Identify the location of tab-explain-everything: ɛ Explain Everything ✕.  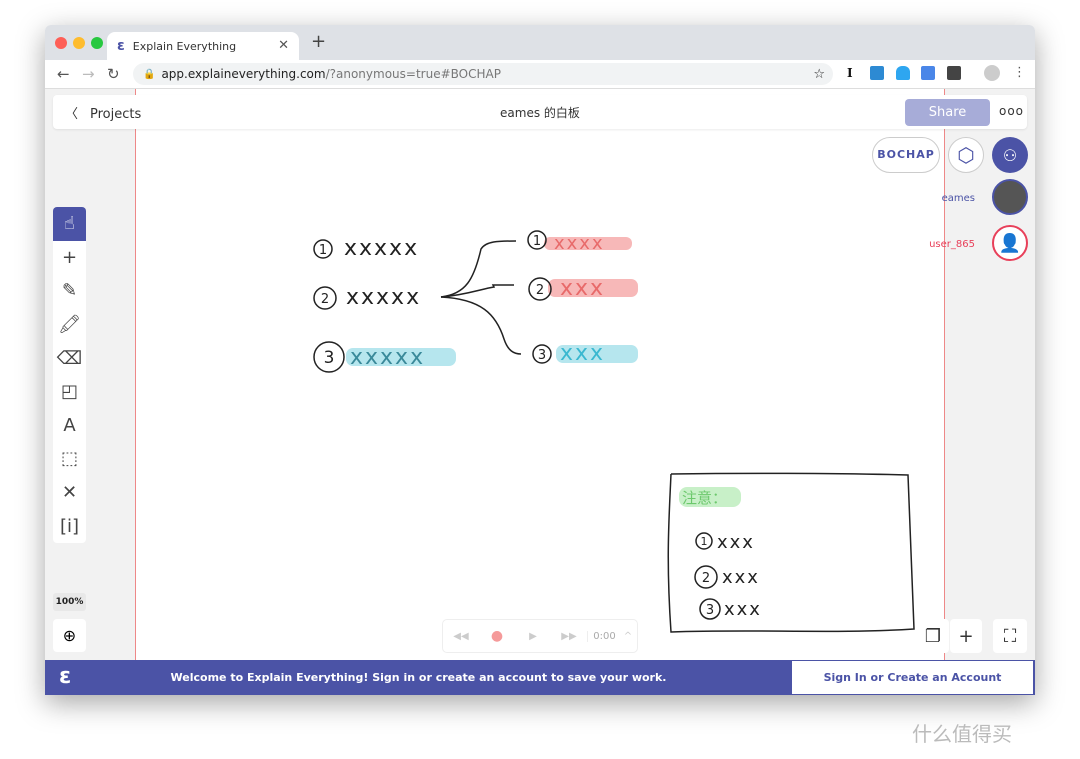
(203, 46).